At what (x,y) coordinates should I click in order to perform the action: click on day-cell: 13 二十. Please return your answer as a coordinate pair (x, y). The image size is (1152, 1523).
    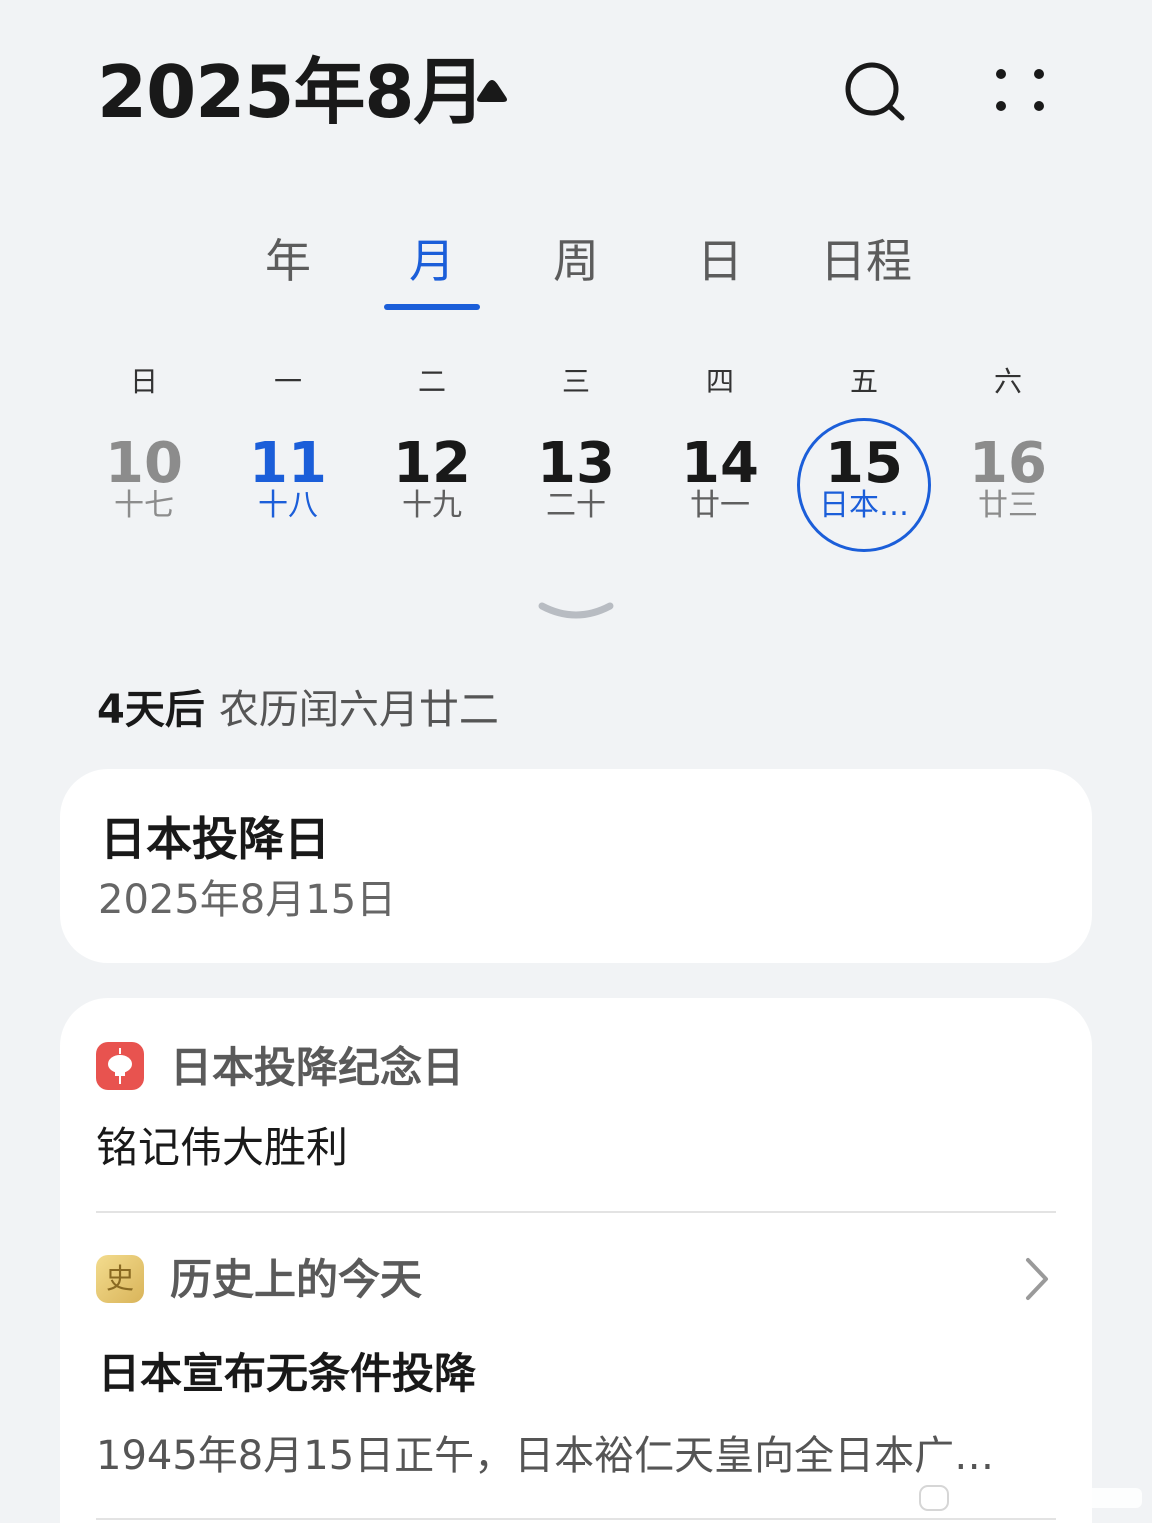
    Looking at the image, I should click on (576, 485).